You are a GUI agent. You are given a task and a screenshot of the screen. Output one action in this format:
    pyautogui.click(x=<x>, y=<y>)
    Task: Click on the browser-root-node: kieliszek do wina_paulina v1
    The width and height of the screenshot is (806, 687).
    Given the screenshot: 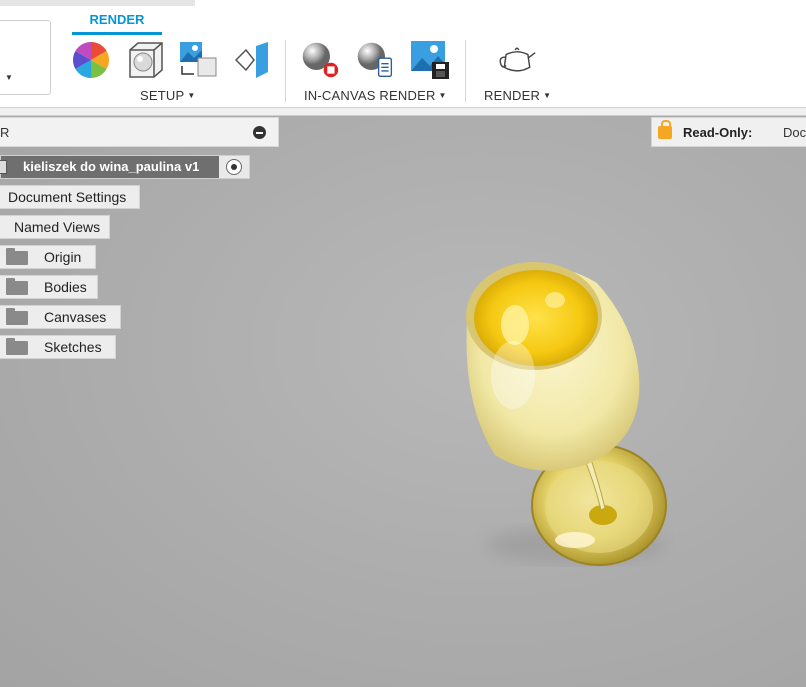 What is the action you would take?
    pyautogui.click(x=125, y=167)
    